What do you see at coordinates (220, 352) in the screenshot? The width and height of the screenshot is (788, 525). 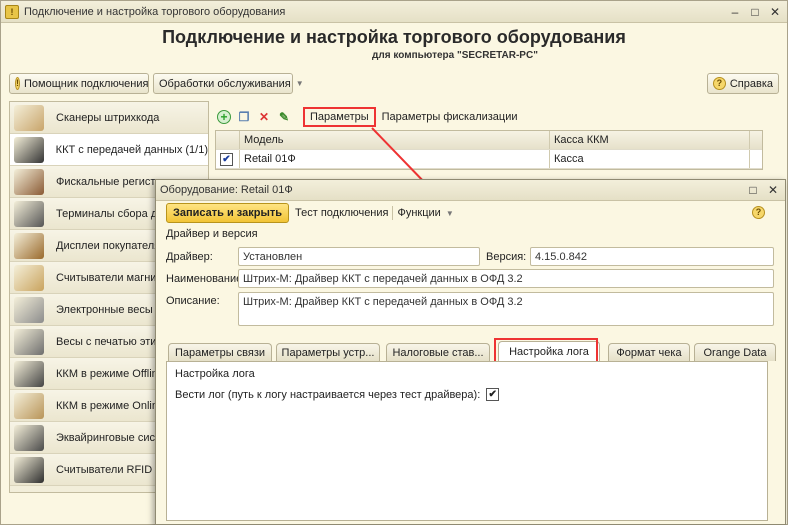 I see `tab-connection-params: Параметры связи` at bounding box center [220, 352].